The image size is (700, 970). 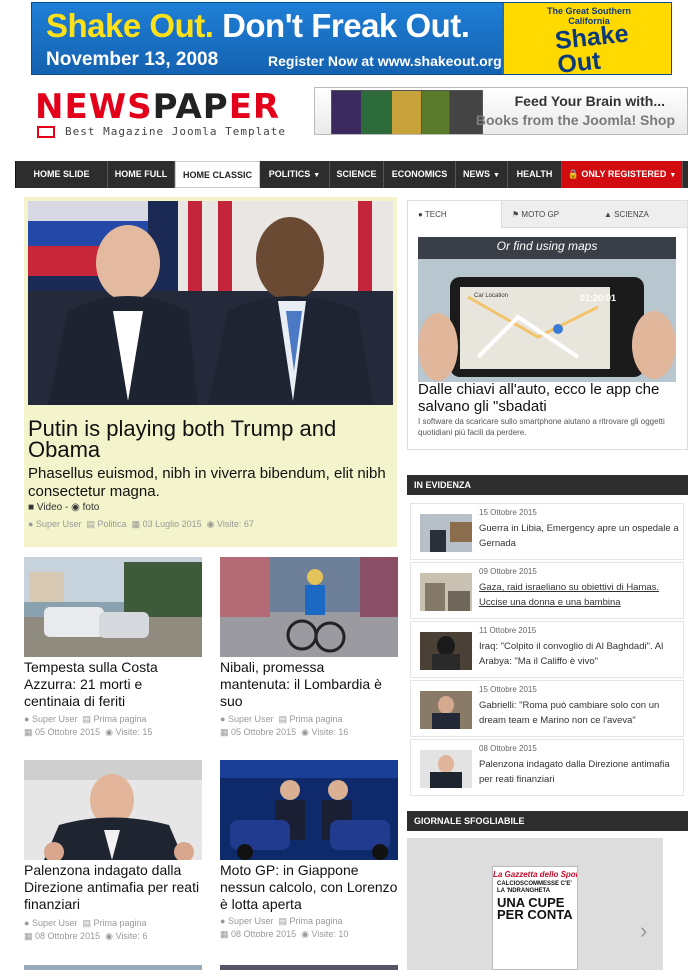 What do you see at coordinates (598, 298) in the screenshot?
I see `phone-timer: 01:20:01` at bounding box center [598, 298].